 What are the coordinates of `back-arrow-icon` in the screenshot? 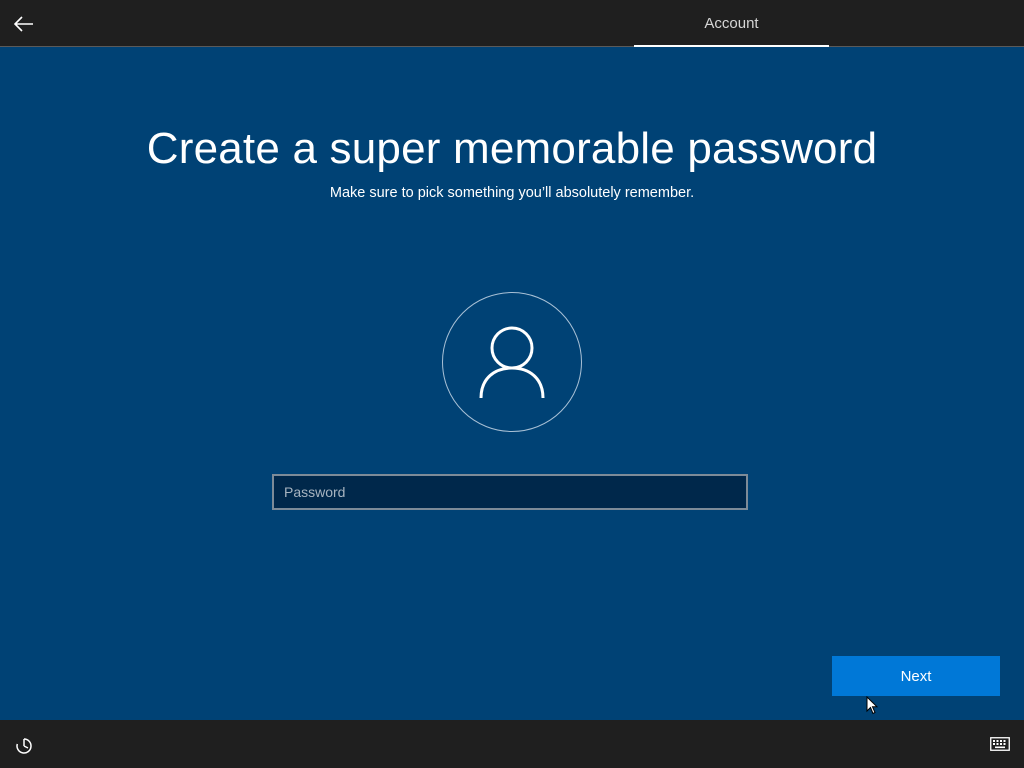 It's located at (23, 24).